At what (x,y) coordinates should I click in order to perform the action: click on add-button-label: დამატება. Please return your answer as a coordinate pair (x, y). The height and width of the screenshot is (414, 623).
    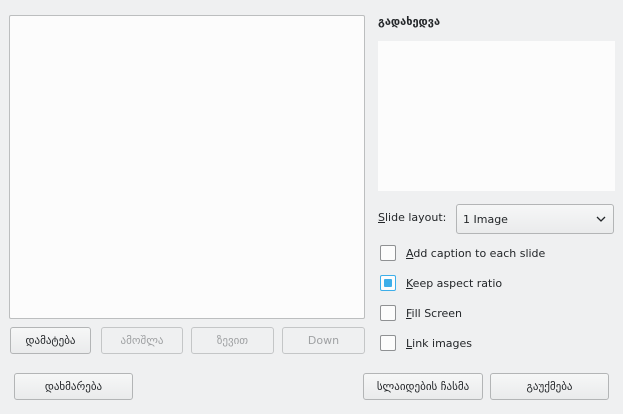
    Looking at the image, I should click on (50, 340).